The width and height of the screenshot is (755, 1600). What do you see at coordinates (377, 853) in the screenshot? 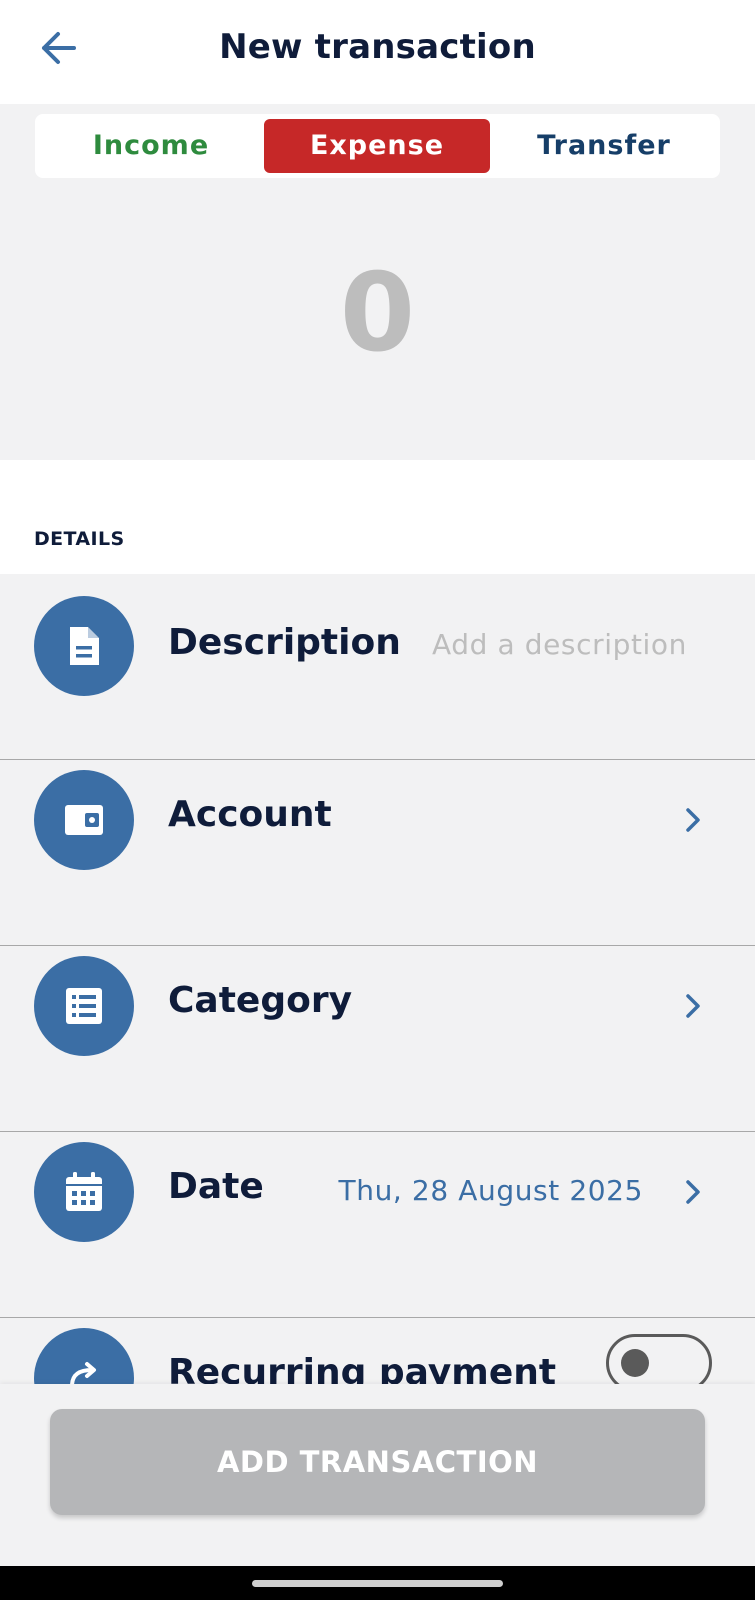
I see `account-row: Account` at bounding box center [377, 853].